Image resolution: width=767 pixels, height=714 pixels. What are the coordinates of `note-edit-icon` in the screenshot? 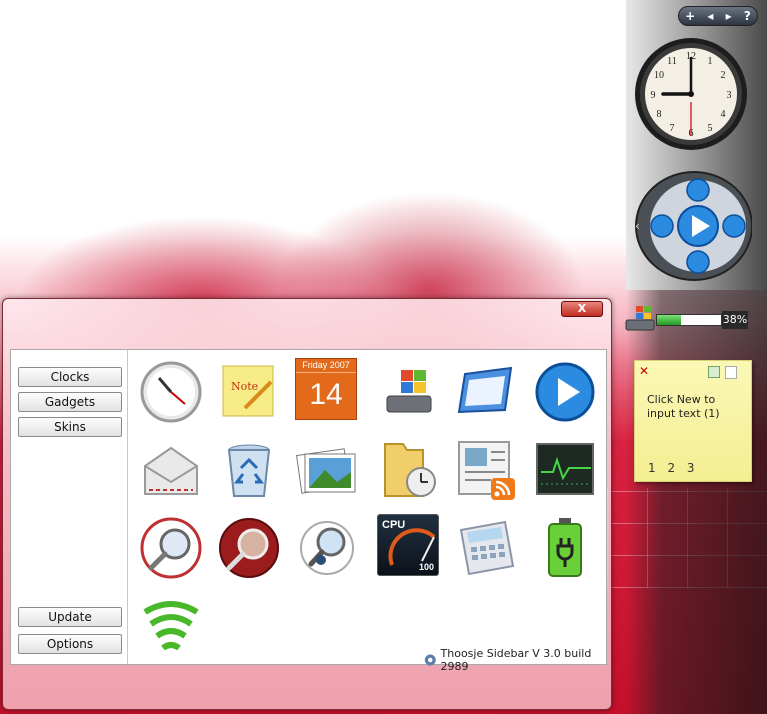 It's located at (714, 372).